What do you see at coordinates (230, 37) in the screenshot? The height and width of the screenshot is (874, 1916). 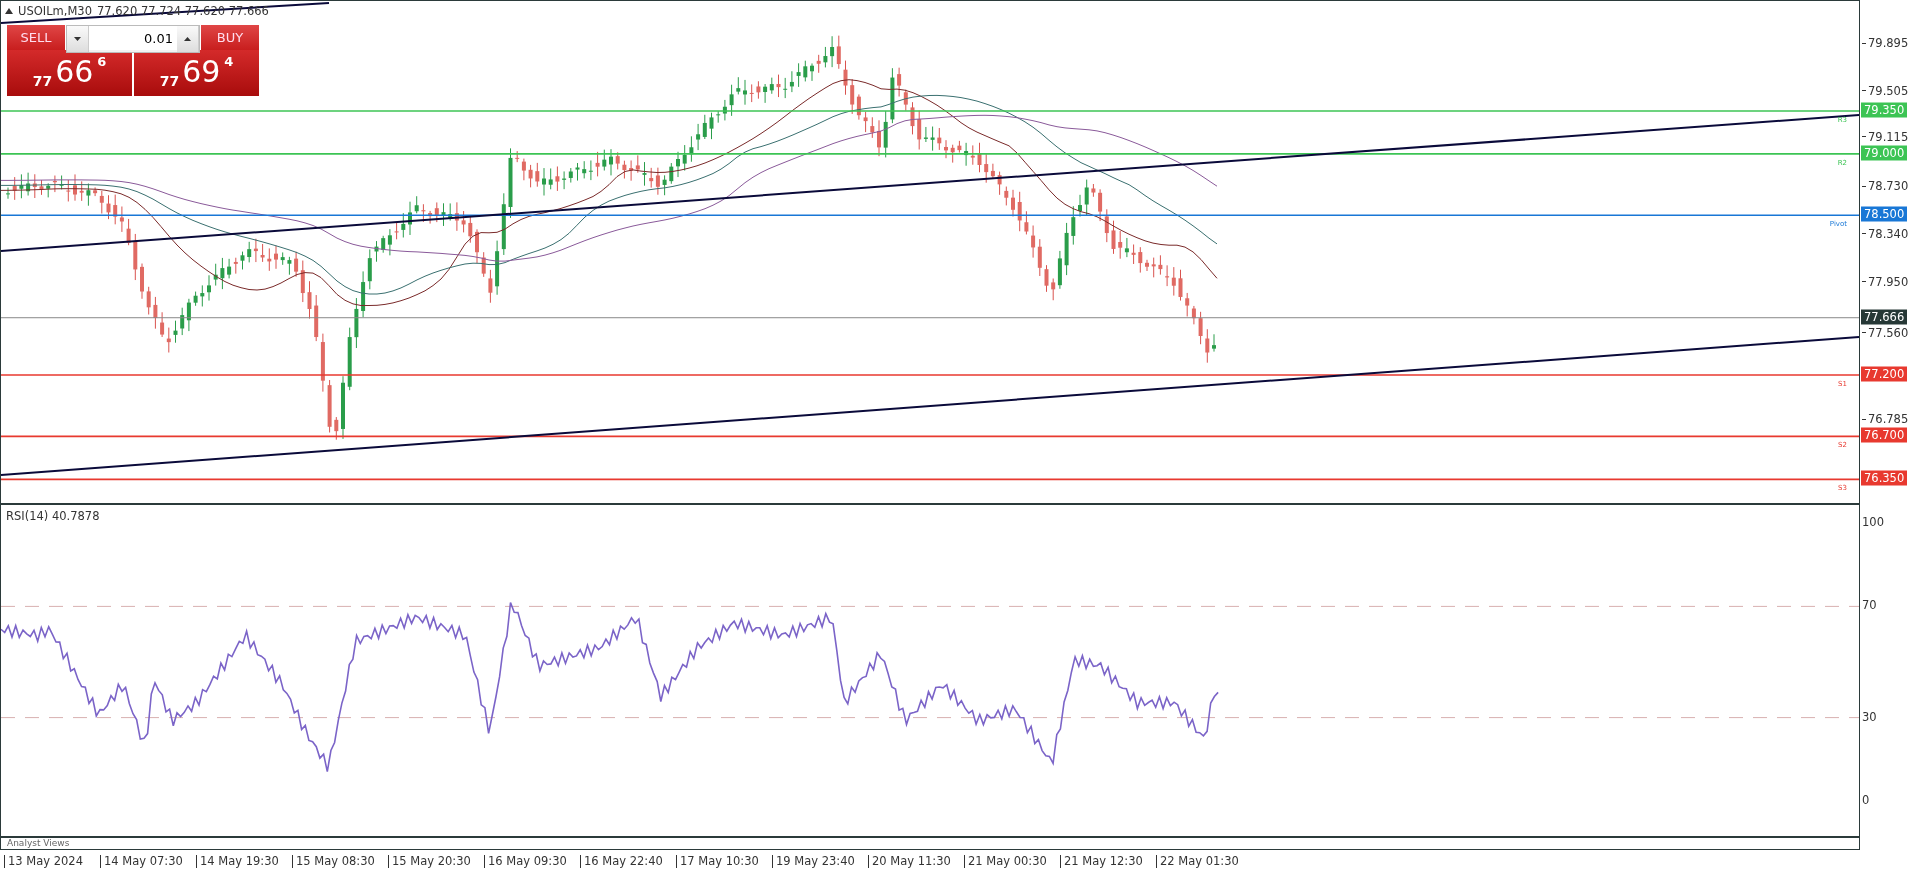 I see `buy-button: BUY` at bounding box center [230, 37].